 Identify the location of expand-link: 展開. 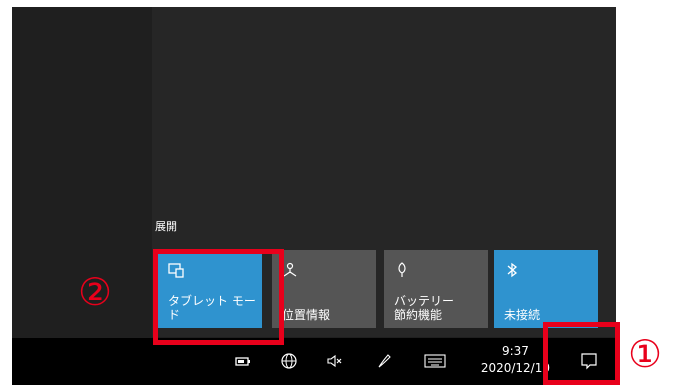
(166, 226).